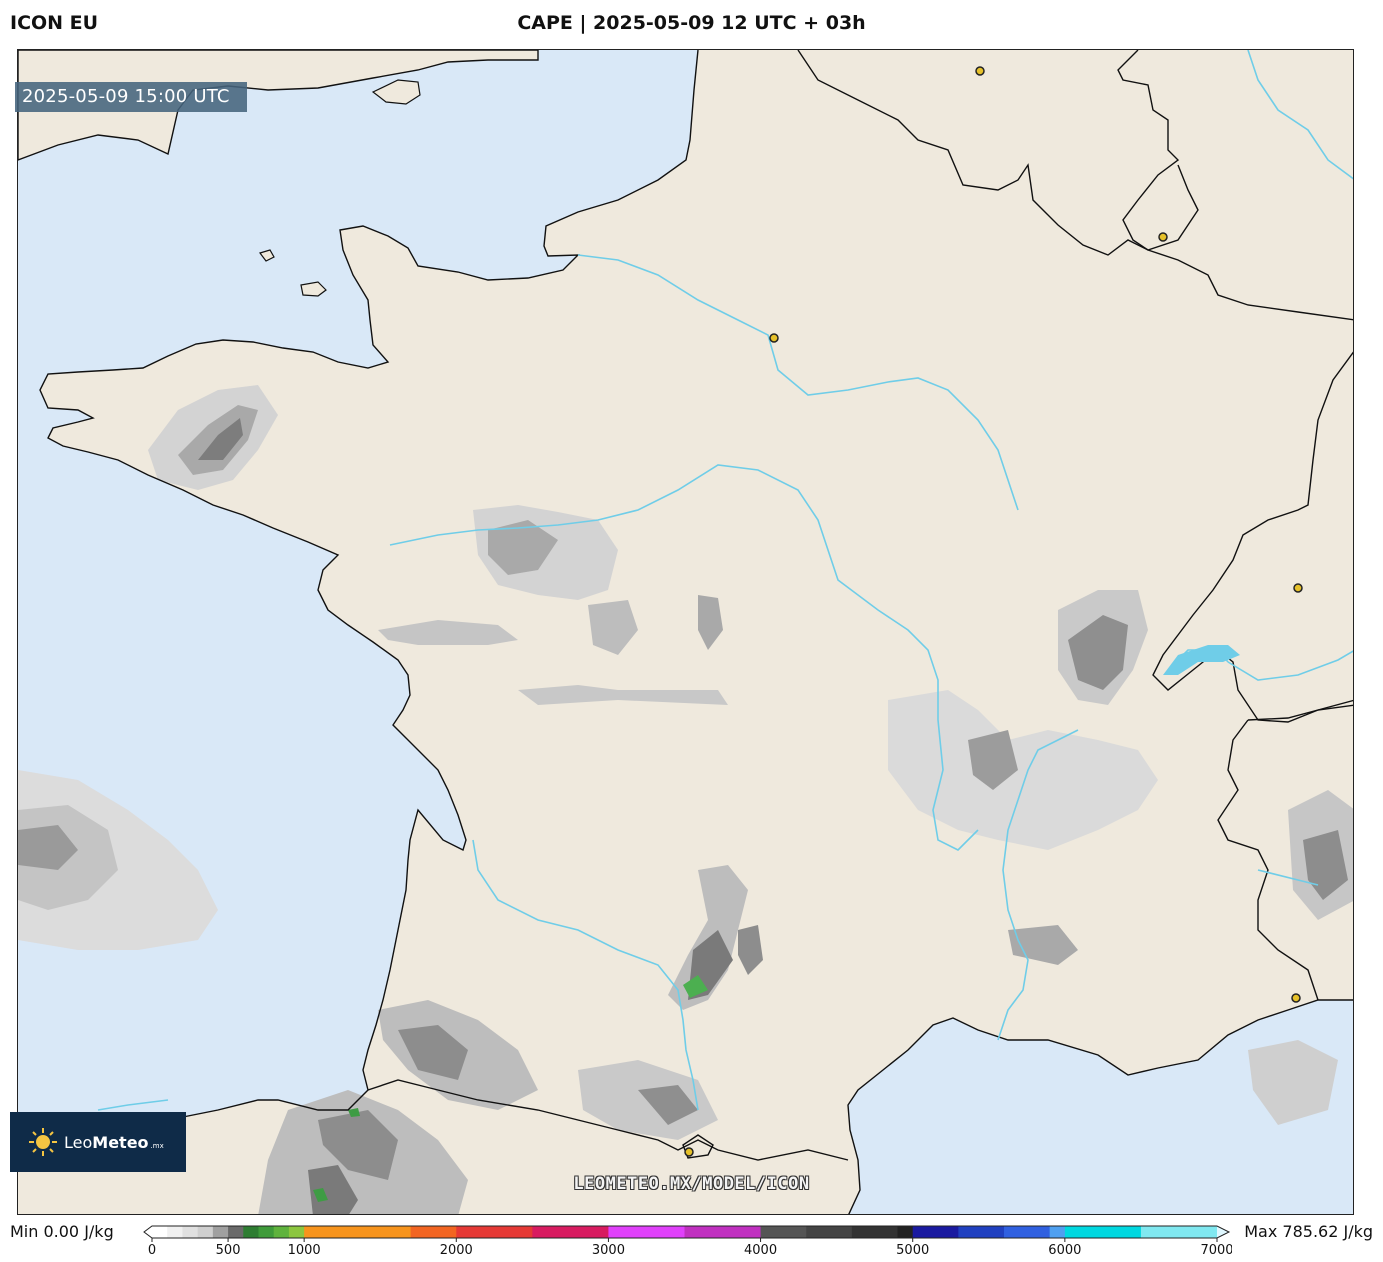  Describe the element at coordinates (62, 1231) in the screenshot. I see `colorbar-min-label: Min 0.00 J/kg` at that location.